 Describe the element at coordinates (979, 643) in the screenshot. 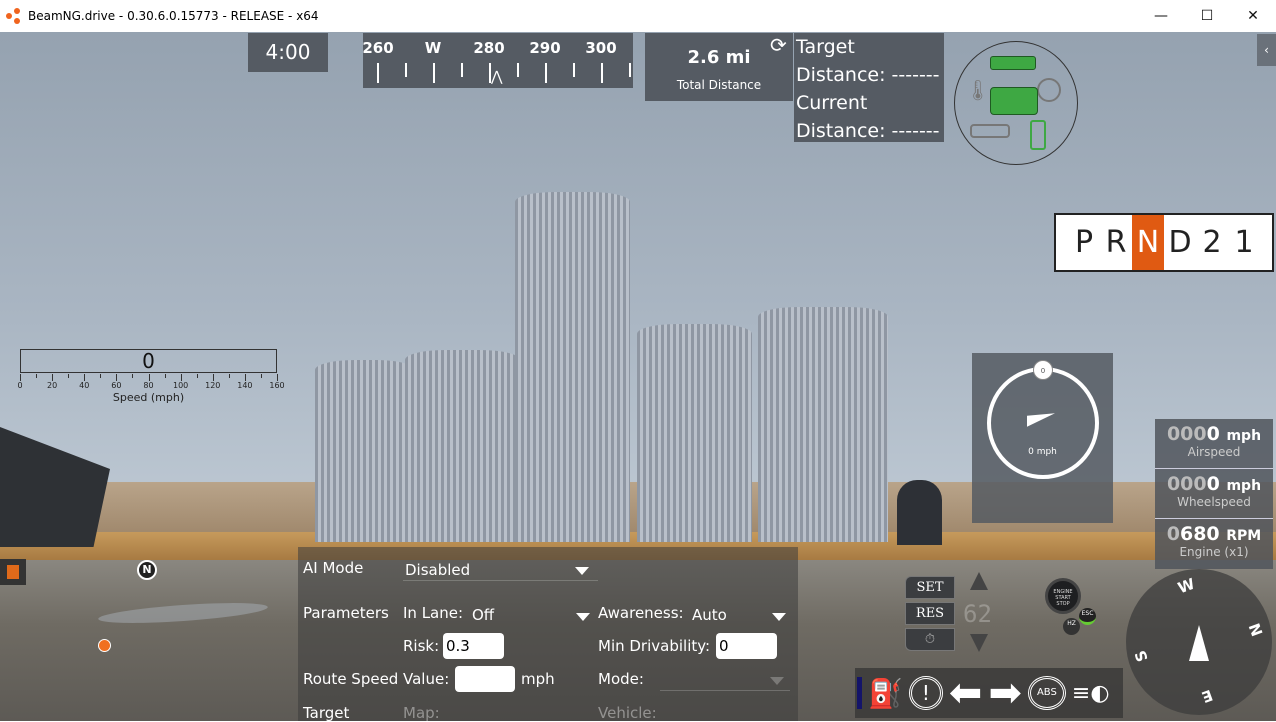

I see `cruise-down-button` at that location.